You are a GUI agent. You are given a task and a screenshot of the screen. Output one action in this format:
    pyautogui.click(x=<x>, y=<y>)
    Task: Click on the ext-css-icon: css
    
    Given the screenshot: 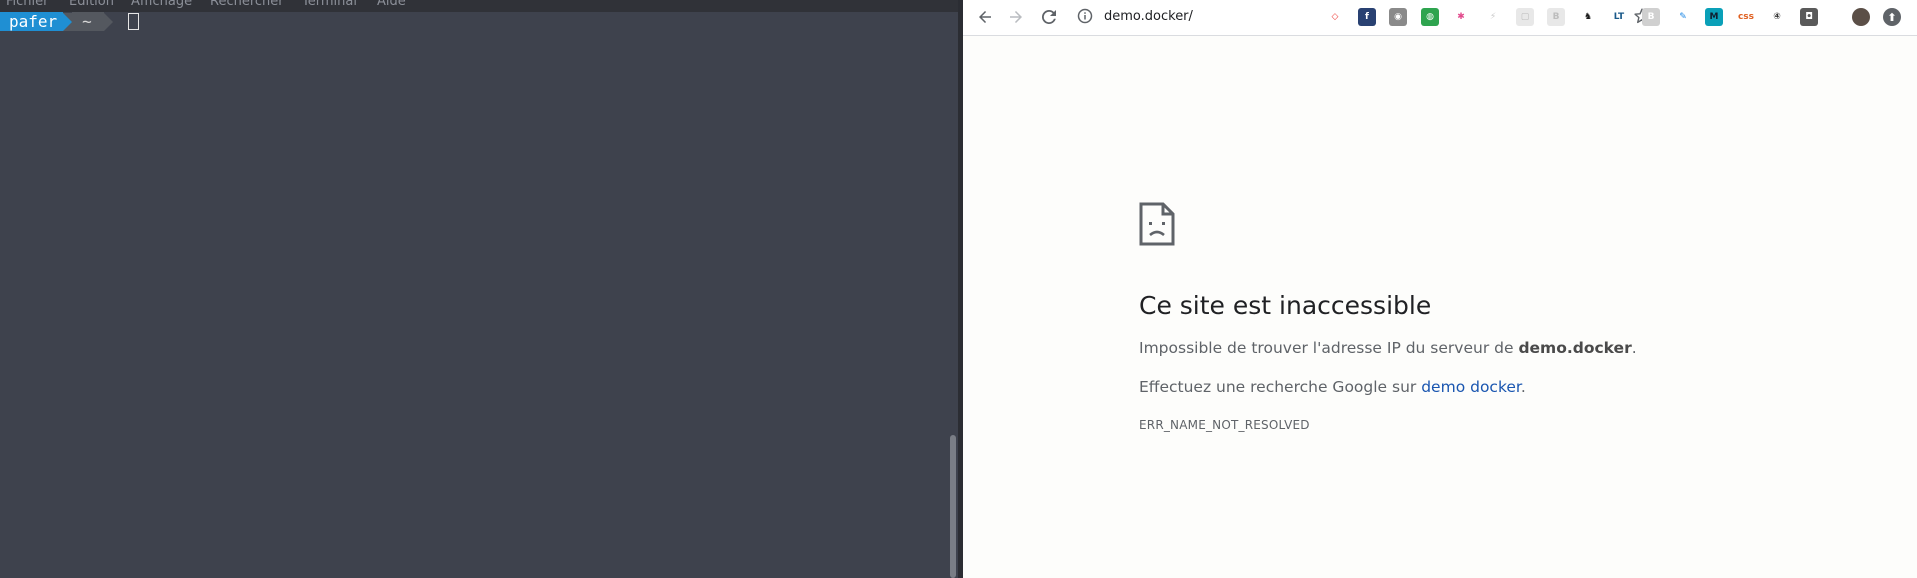 What is the action you would take?
    pyautogui.click(x=1746, y=17)
    